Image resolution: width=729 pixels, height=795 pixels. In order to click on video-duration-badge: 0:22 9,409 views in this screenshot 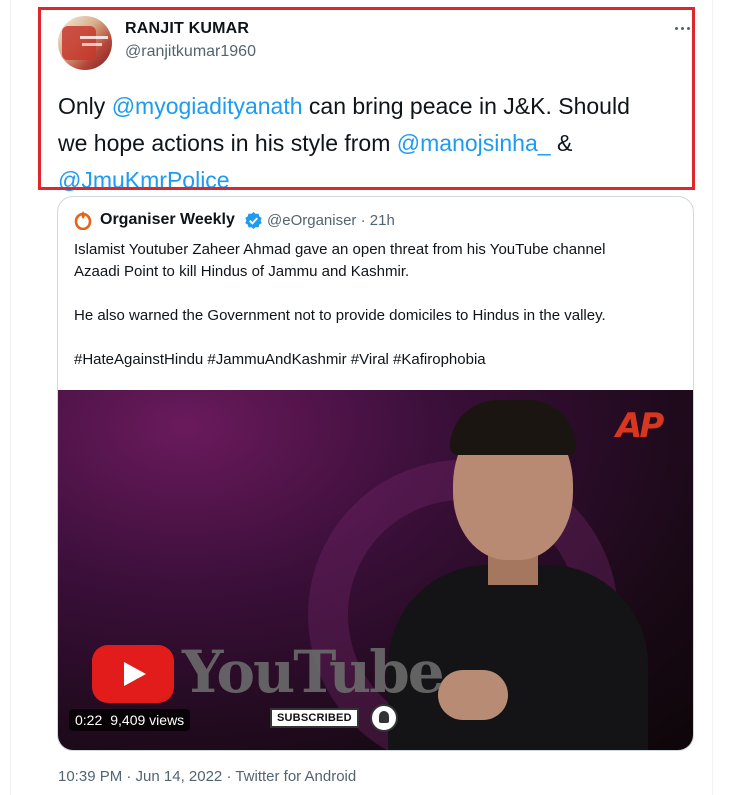, I will do `click(130, 720)`.